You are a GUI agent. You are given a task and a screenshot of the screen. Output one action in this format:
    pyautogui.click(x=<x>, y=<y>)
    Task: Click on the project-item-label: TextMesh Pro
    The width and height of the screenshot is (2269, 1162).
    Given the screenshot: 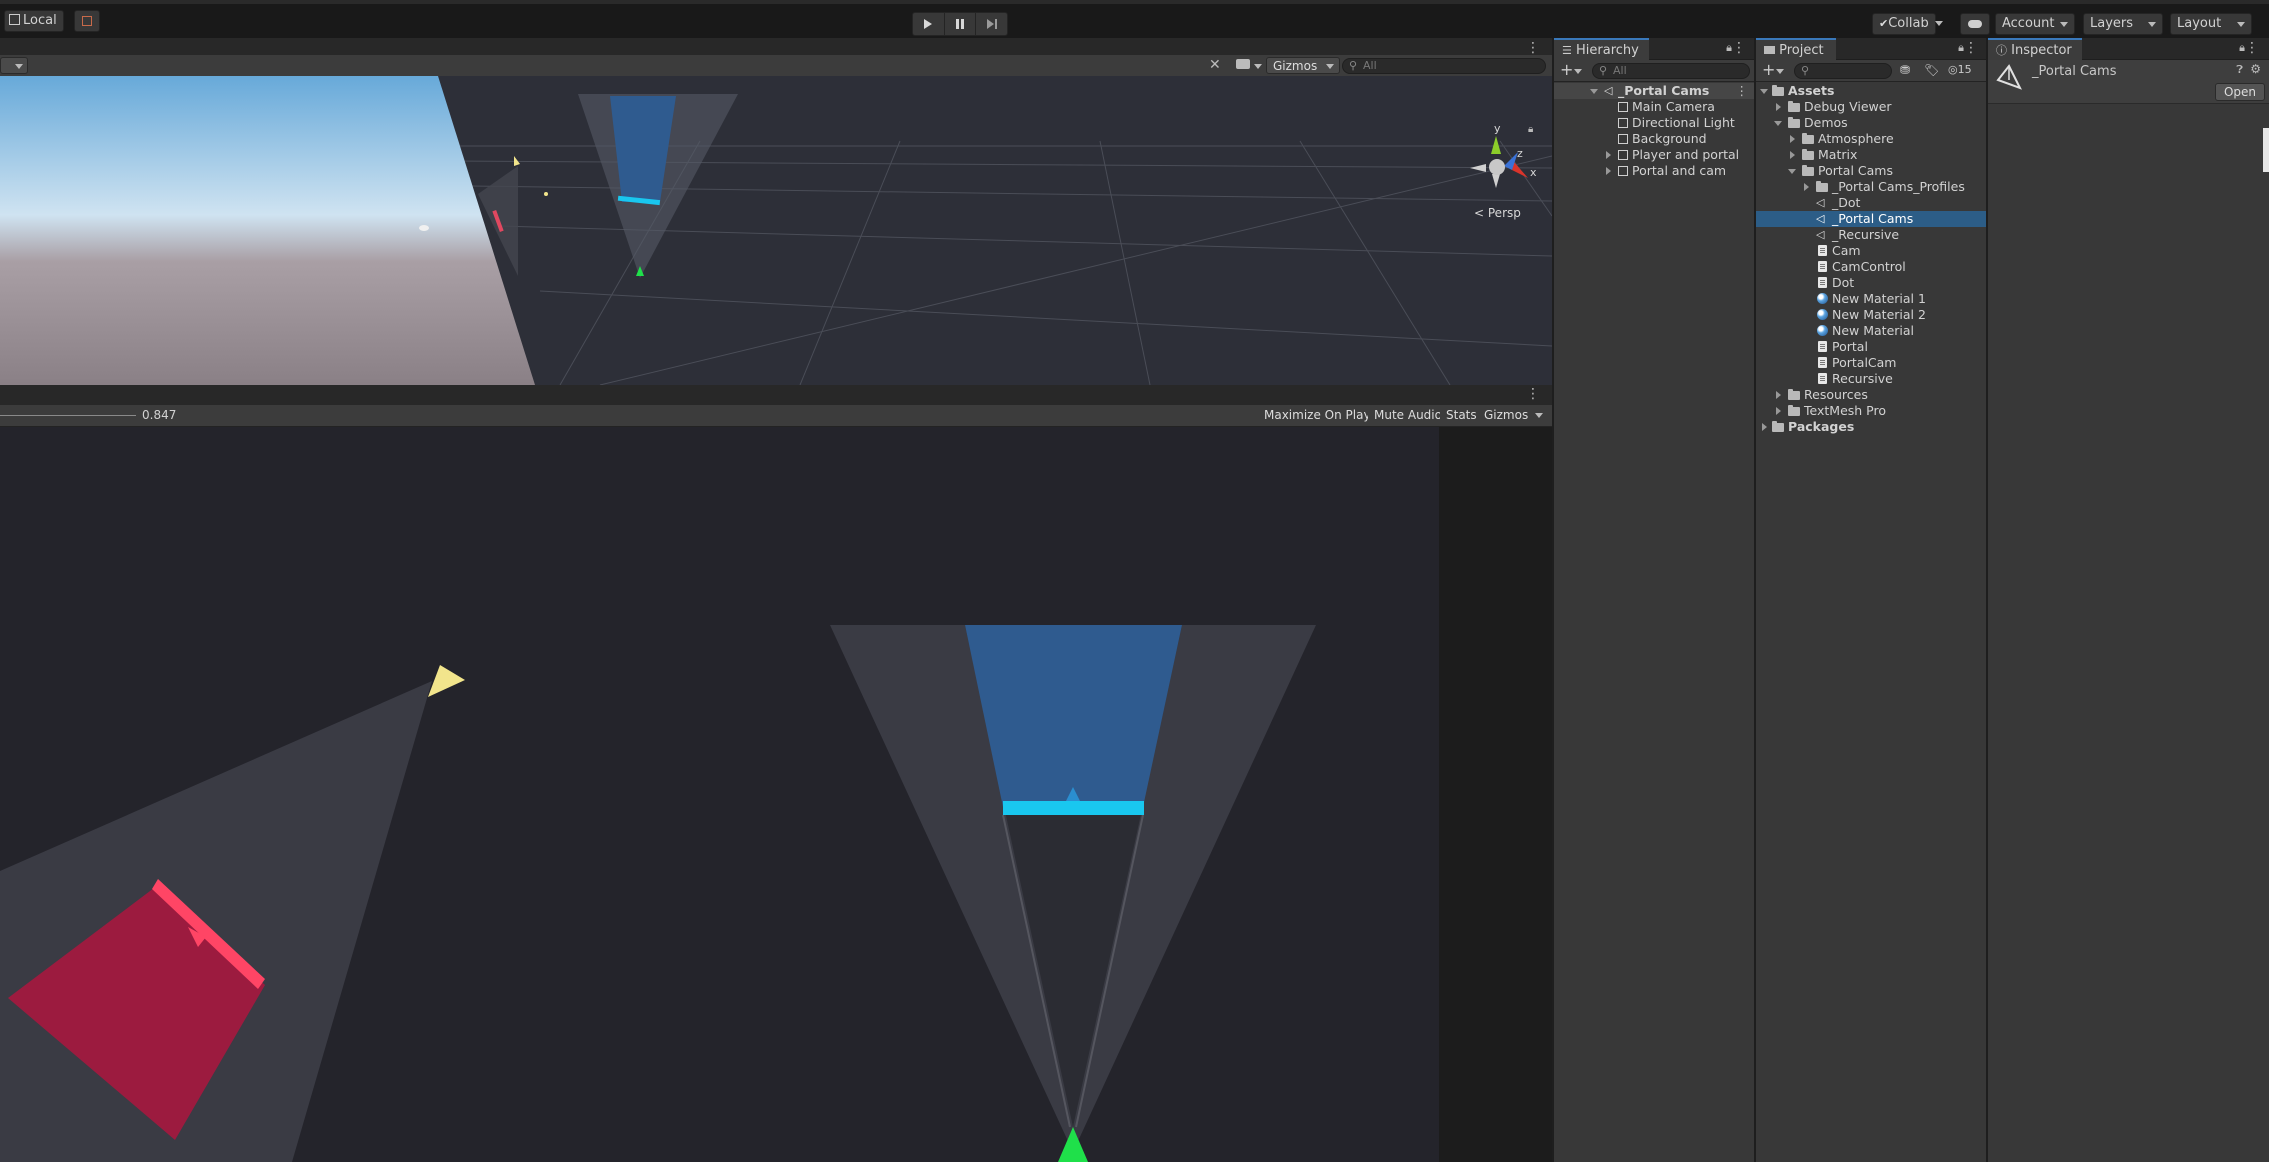 What is the action you would take?
    pyautogui.click(x=1845, y=410)
    